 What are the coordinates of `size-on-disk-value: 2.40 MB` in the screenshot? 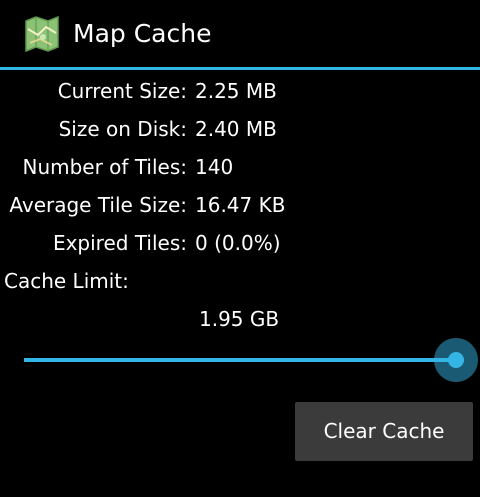 It's located at (236, 129).